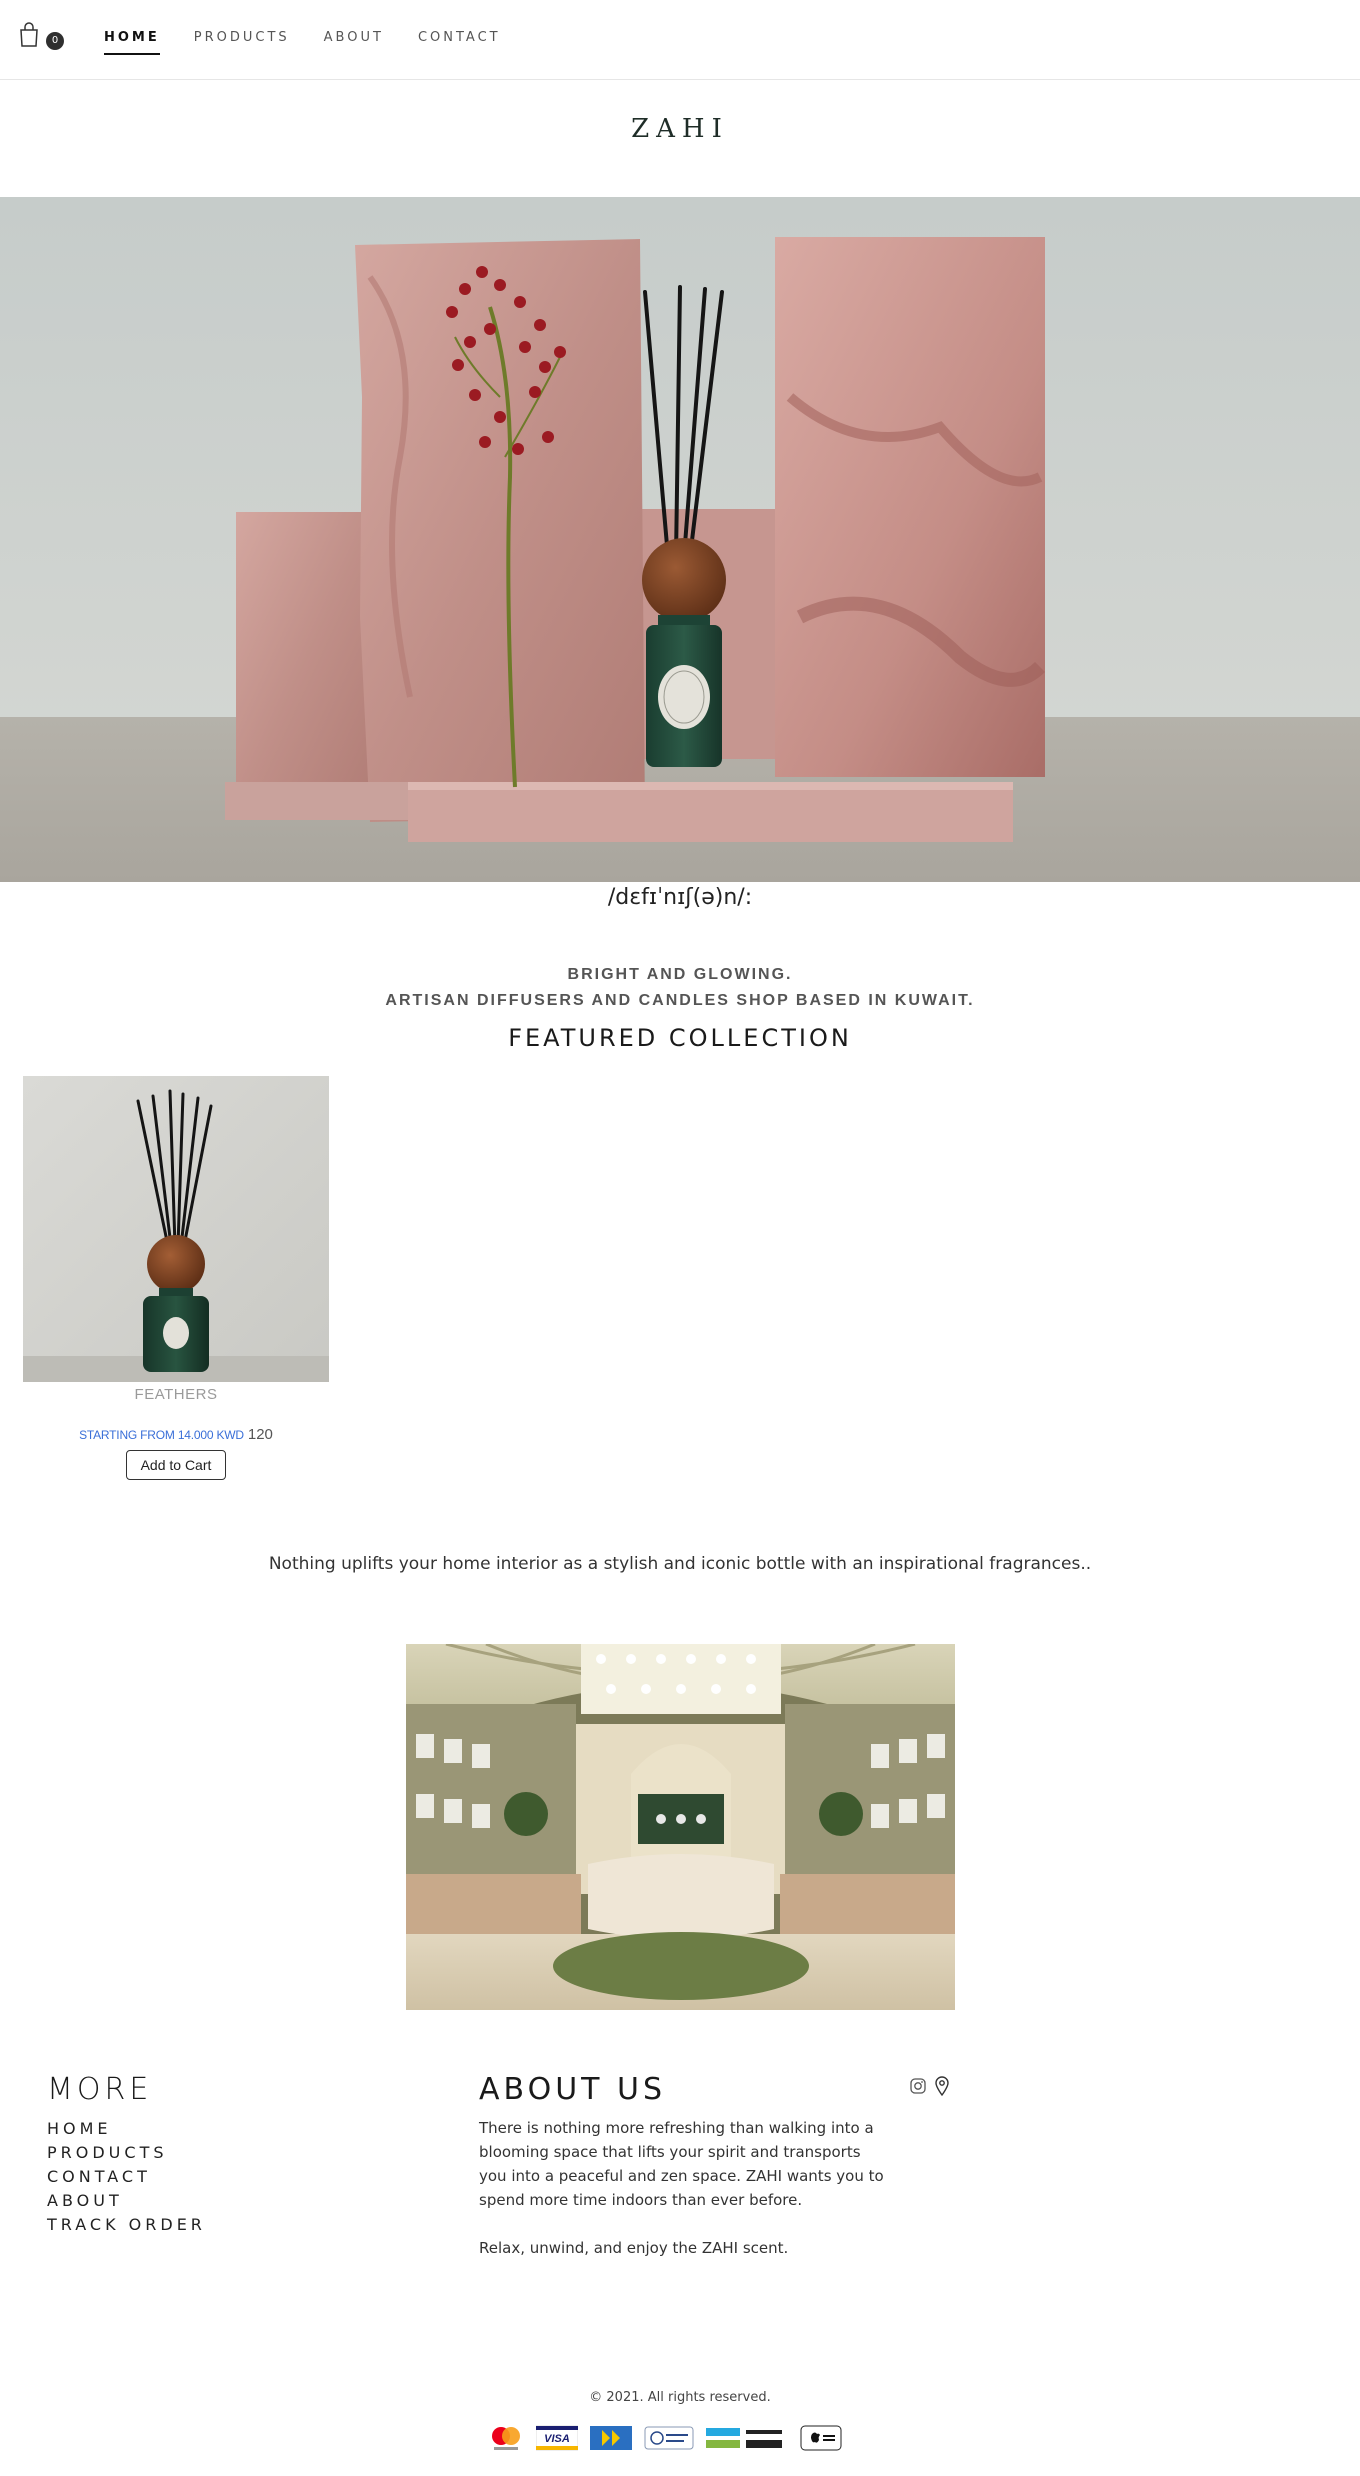 This screenshot has height=2476, width=1360. I want to click on nav-home: HOME, so click(132, 42).